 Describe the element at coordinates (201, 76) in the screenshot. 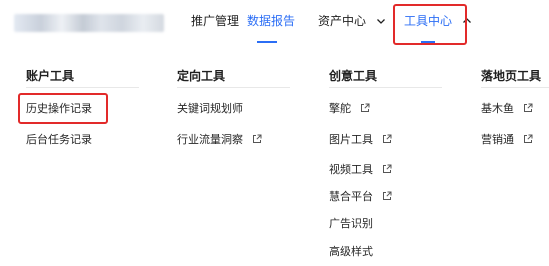

I see `column-title-targeting-tools: 定向工具` at that location.